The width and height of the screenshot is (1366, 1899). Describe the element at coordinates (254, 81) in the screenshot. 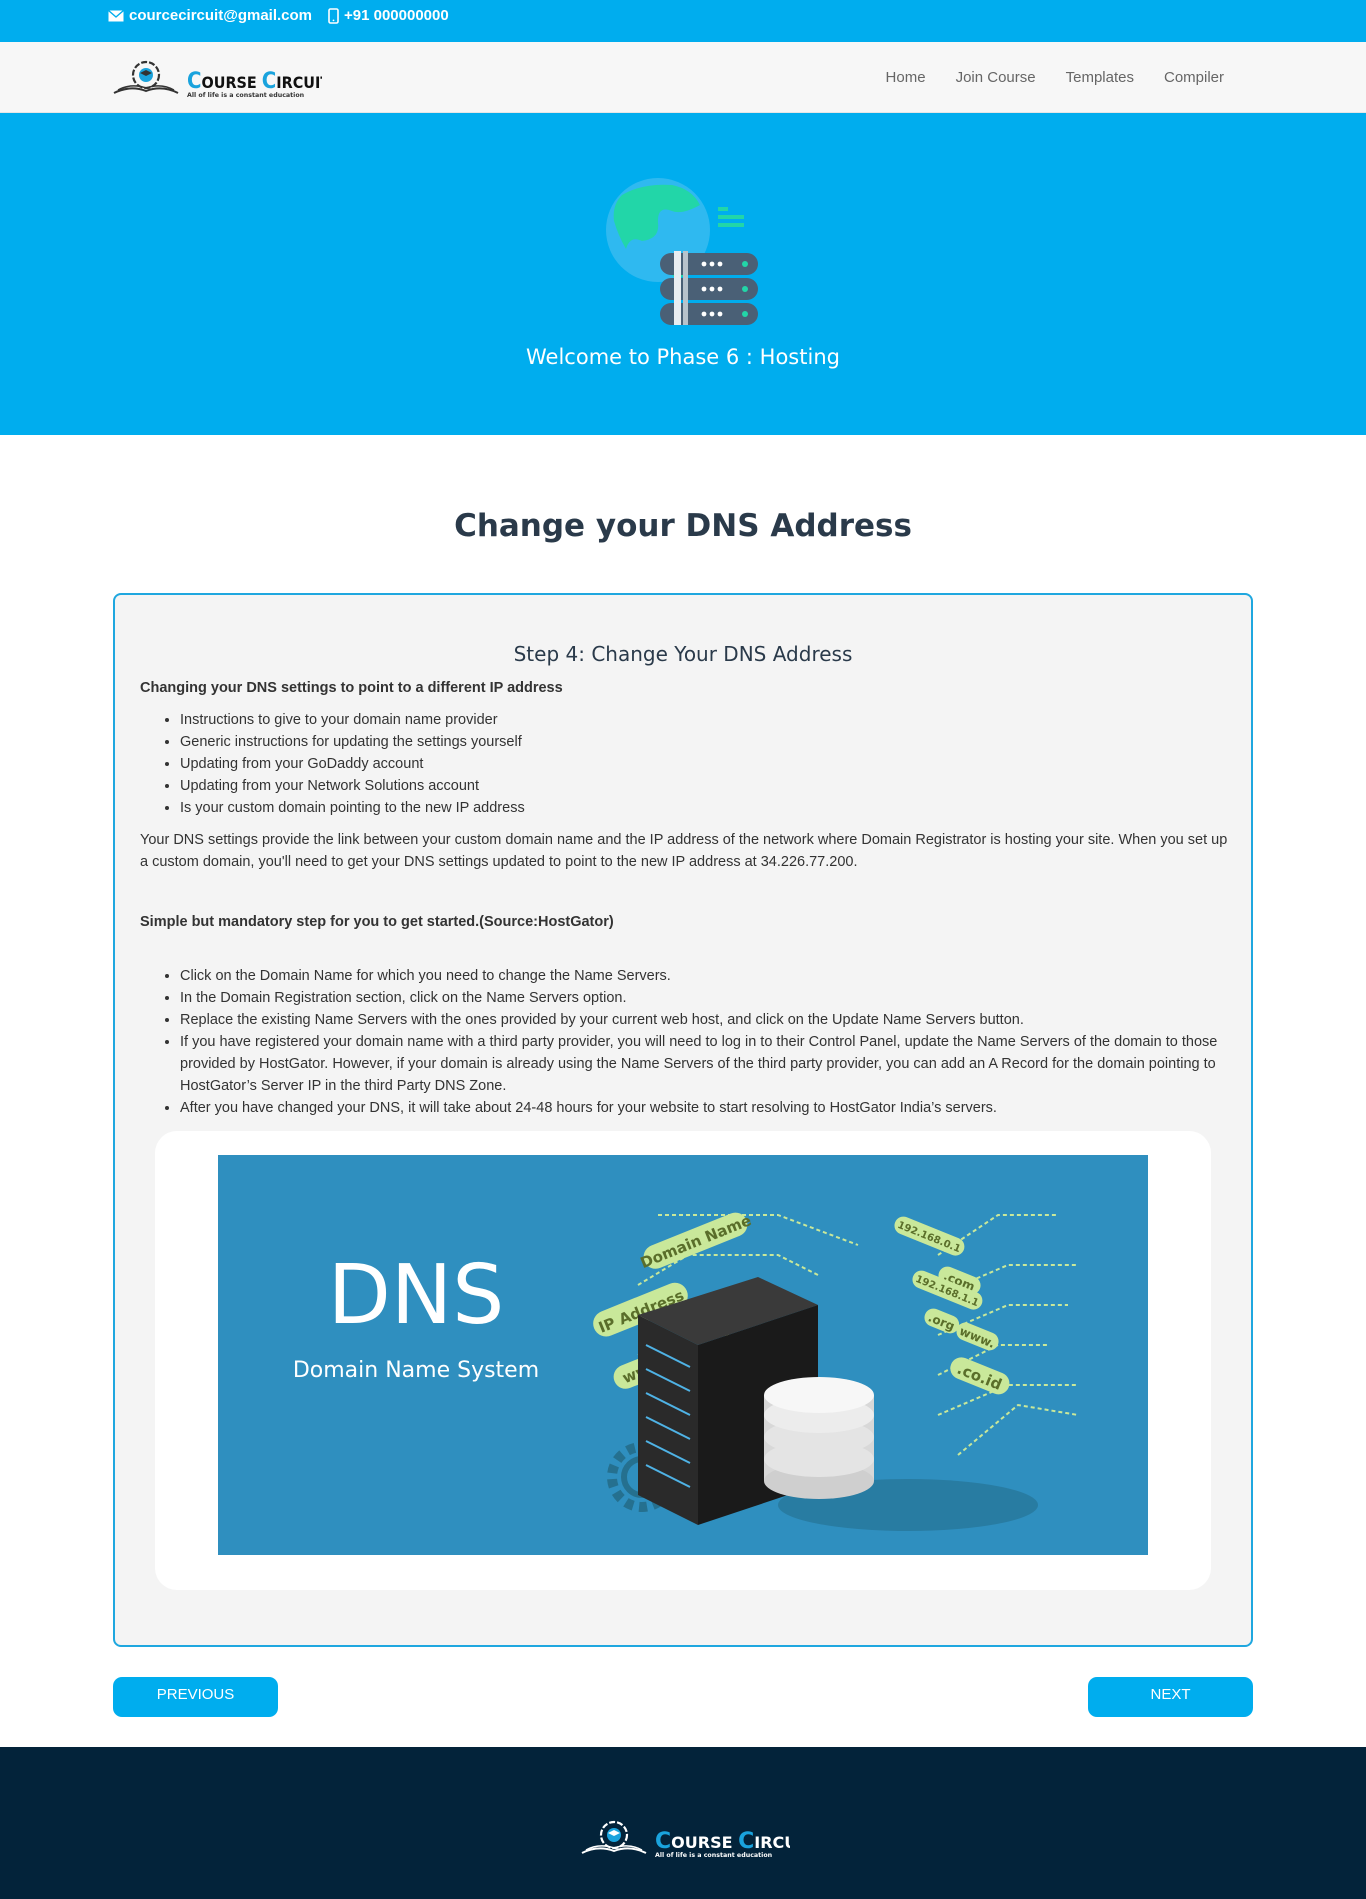

I see `logo-wordmark: COURSE CIRCUIT` at that location.